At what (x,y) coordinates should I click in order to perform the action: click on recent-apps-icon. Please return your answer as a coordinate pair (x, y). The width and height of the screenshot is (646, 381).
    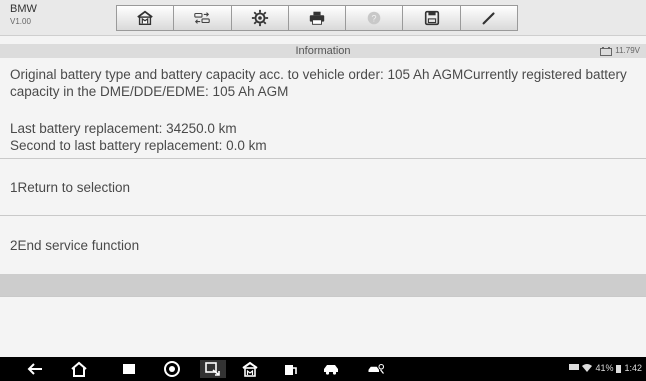
    Looking at the image, I should click on (129, 369).